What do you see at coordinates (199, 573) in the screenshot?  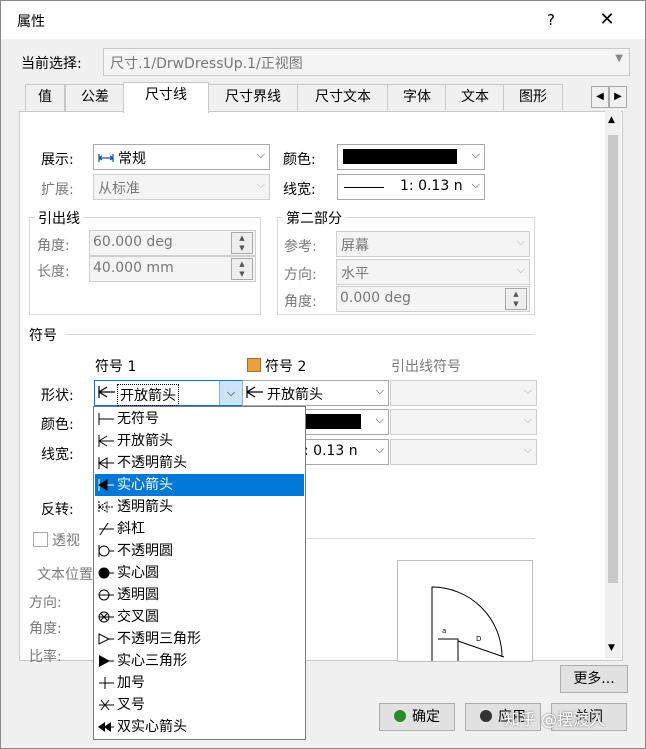 I see `list-item: 实心圆` at bounding box center [199, 573].